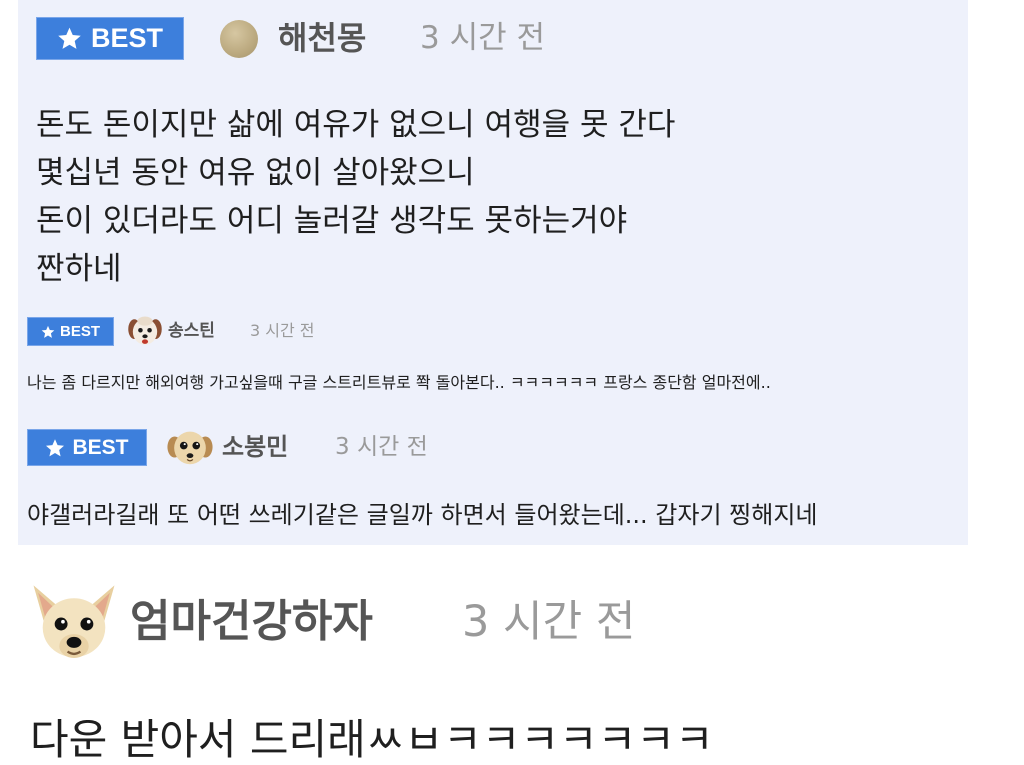  Describe the element at coordinates (239, 39) in the screenshot. I see `profile-circle-icon` at that location.